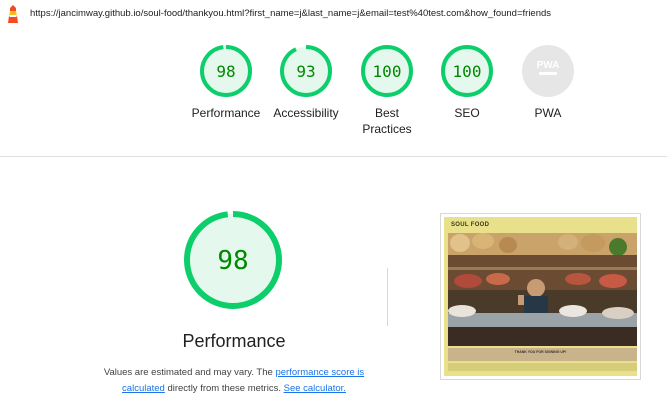  I want to click on gauge-performance-score: 98, so click(225, 71).